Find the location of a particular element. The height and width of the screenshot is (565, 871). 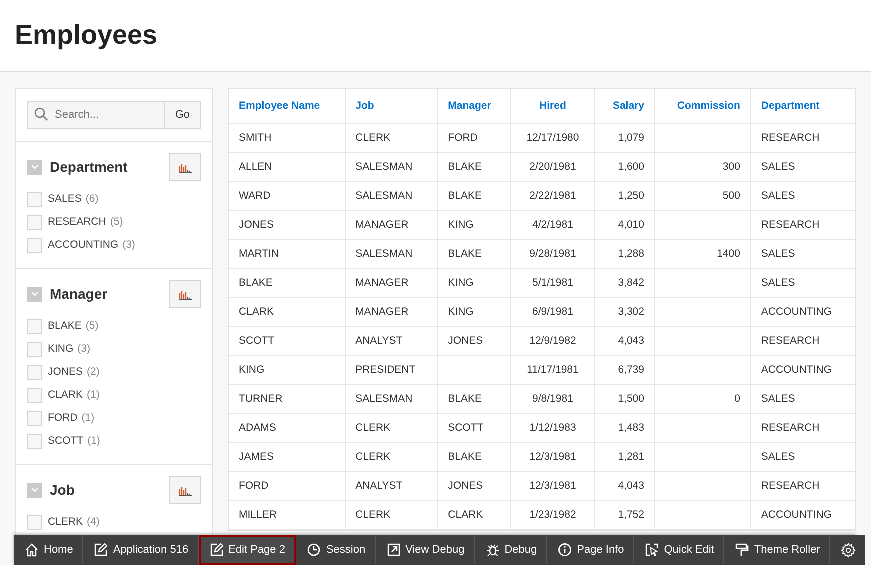

table-cell: 2/22/1981 is located at coordinates (553, 196).